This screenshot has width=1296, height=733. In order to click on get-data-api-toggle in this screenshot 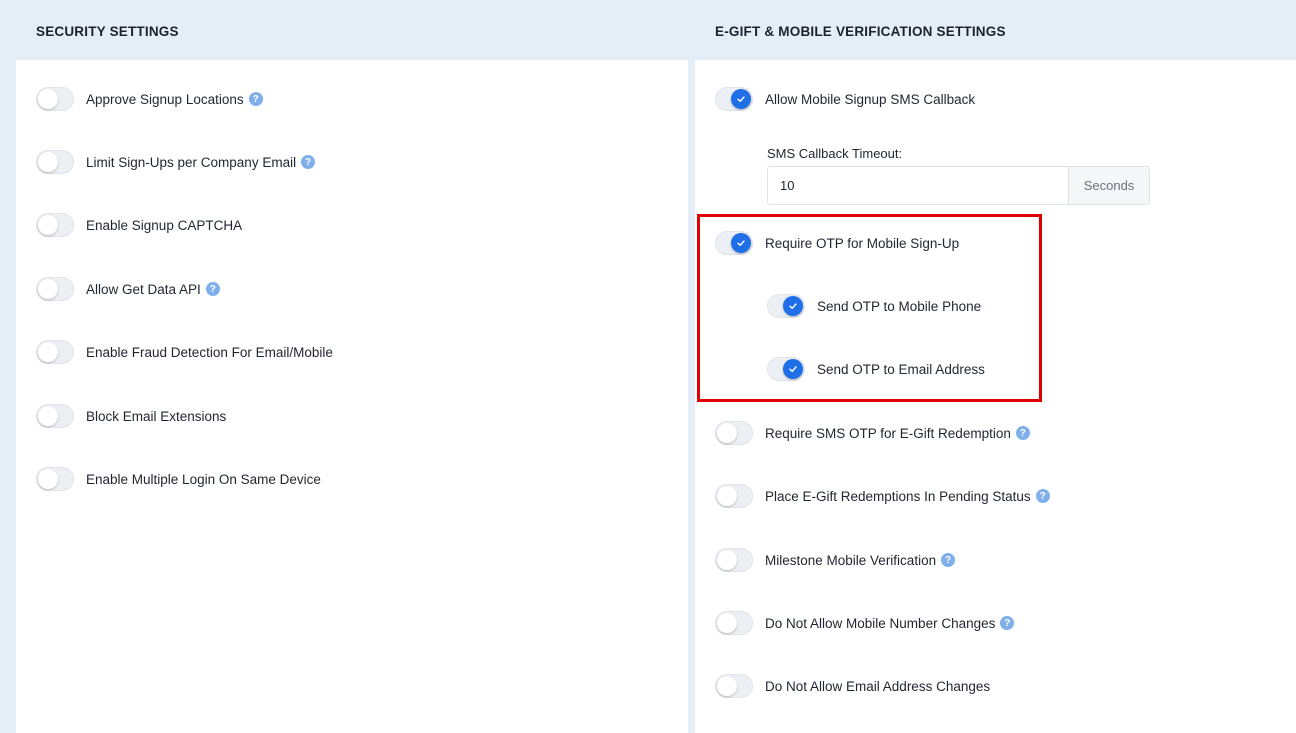, I will do `click(55, 289)`.